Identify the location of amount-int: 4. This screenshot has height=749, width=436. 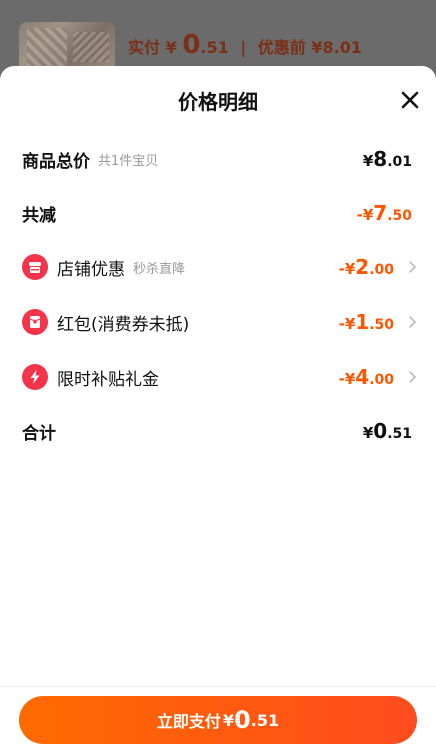
(362, 377).